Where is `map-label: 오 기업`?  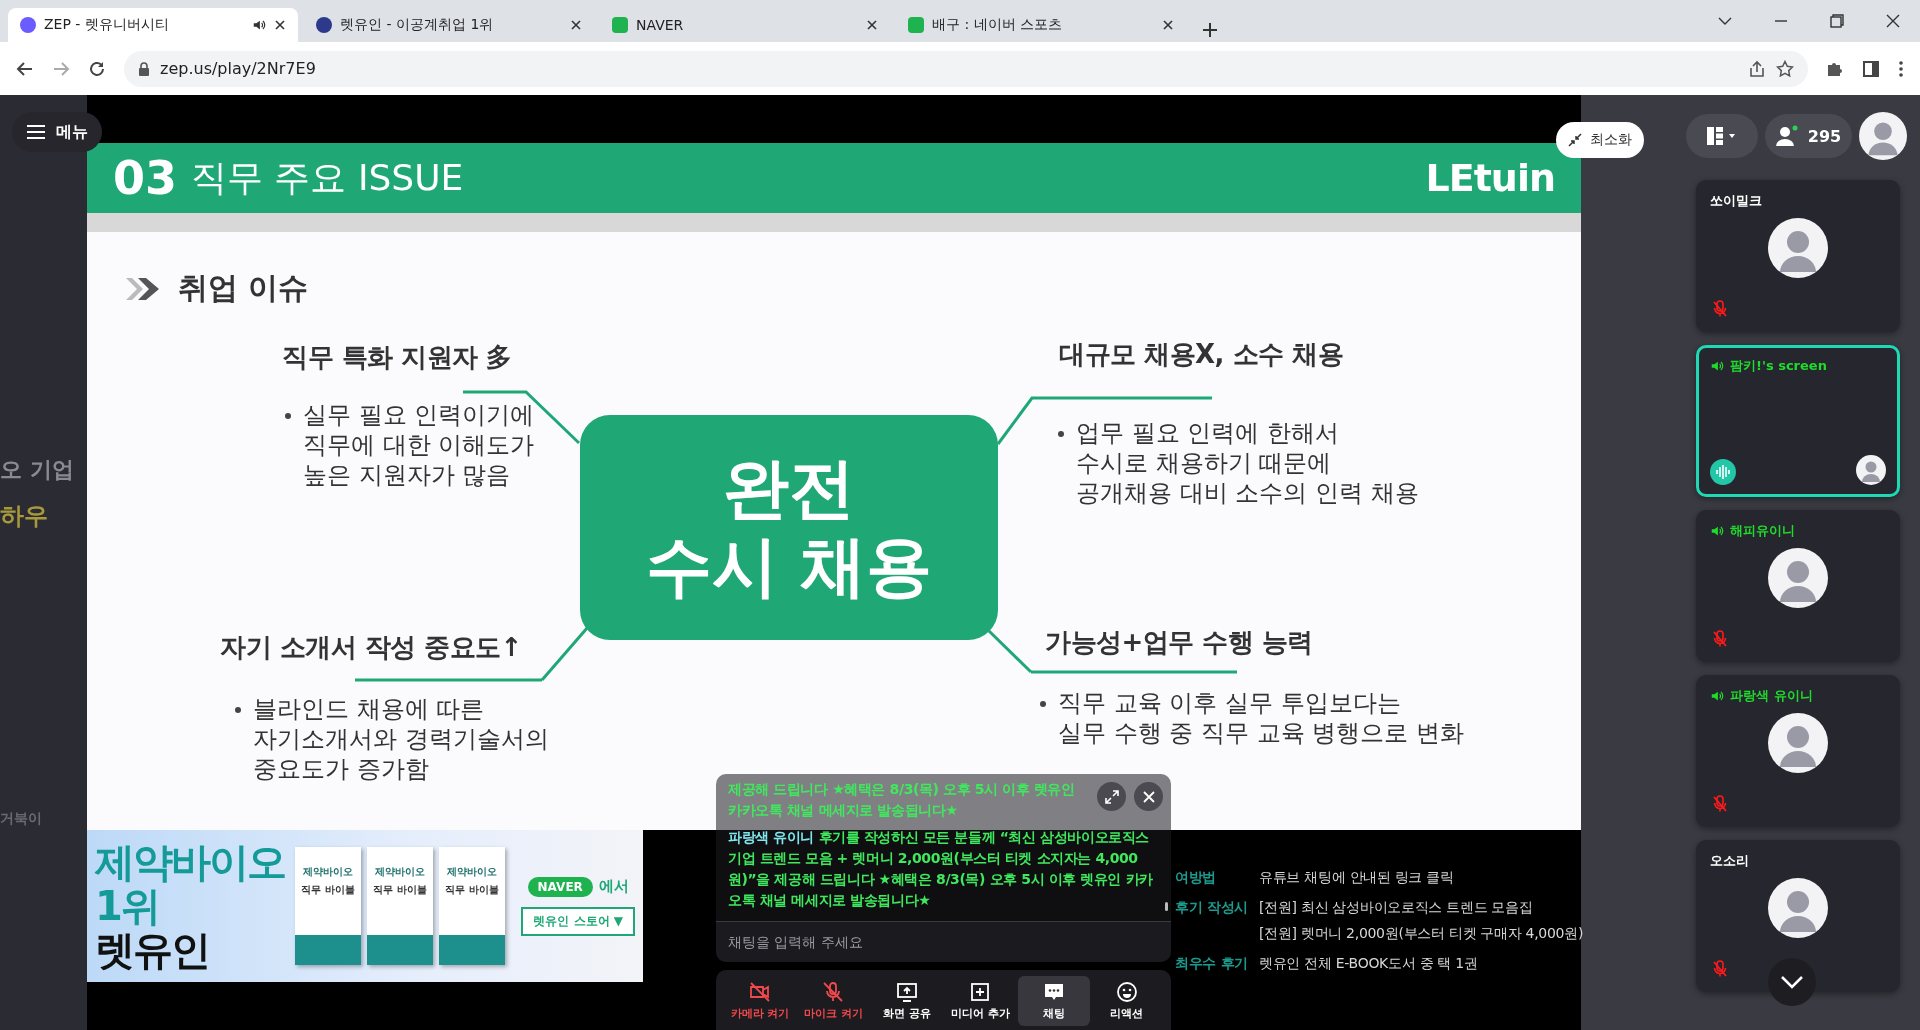
map-label: 오 기업 is located at coordinates (37, 470).